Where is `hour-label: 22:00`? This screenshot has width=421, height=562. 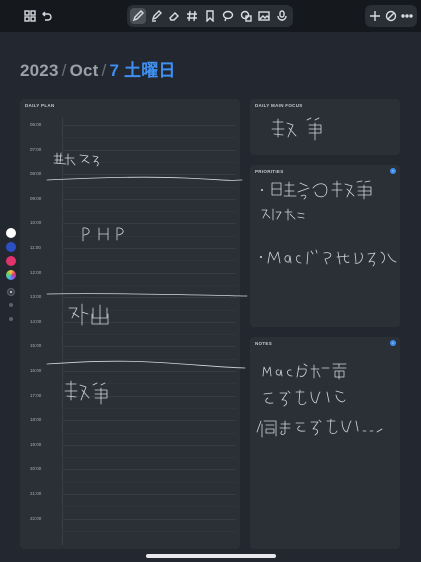 hour-label: 22:00 is located at coordinates (36, 518).